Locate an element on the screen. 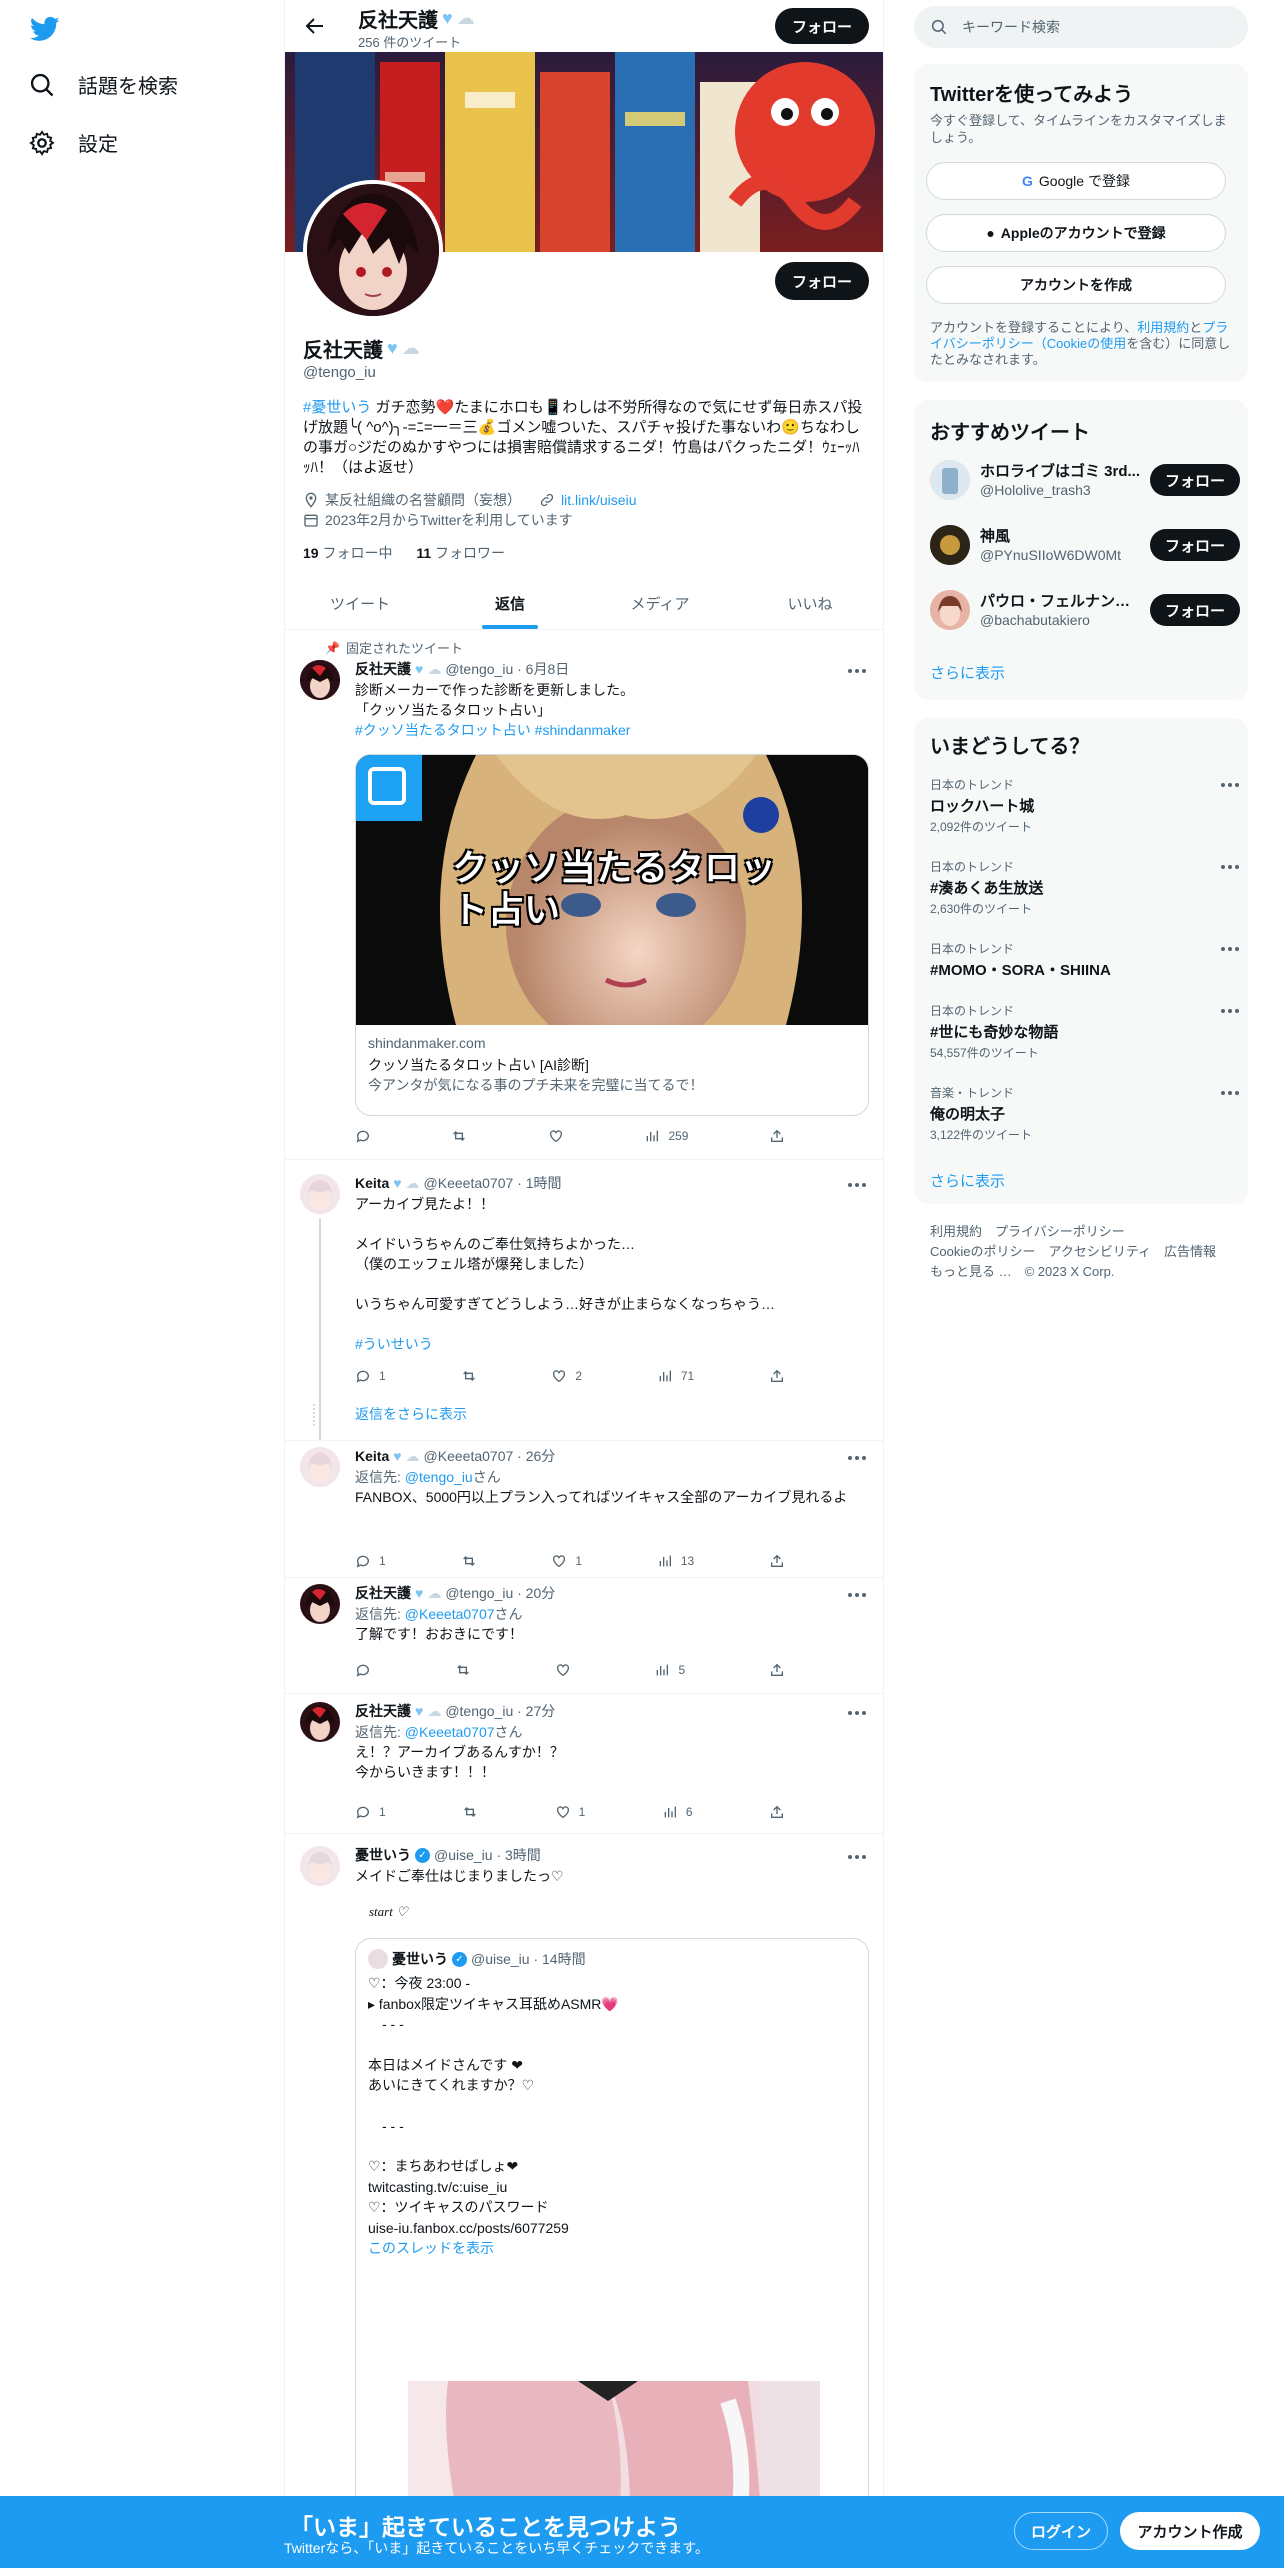 This screenshot has width=1284, height=2568. followers-link: 11 フォロワー is located at coordinates (460, 553).